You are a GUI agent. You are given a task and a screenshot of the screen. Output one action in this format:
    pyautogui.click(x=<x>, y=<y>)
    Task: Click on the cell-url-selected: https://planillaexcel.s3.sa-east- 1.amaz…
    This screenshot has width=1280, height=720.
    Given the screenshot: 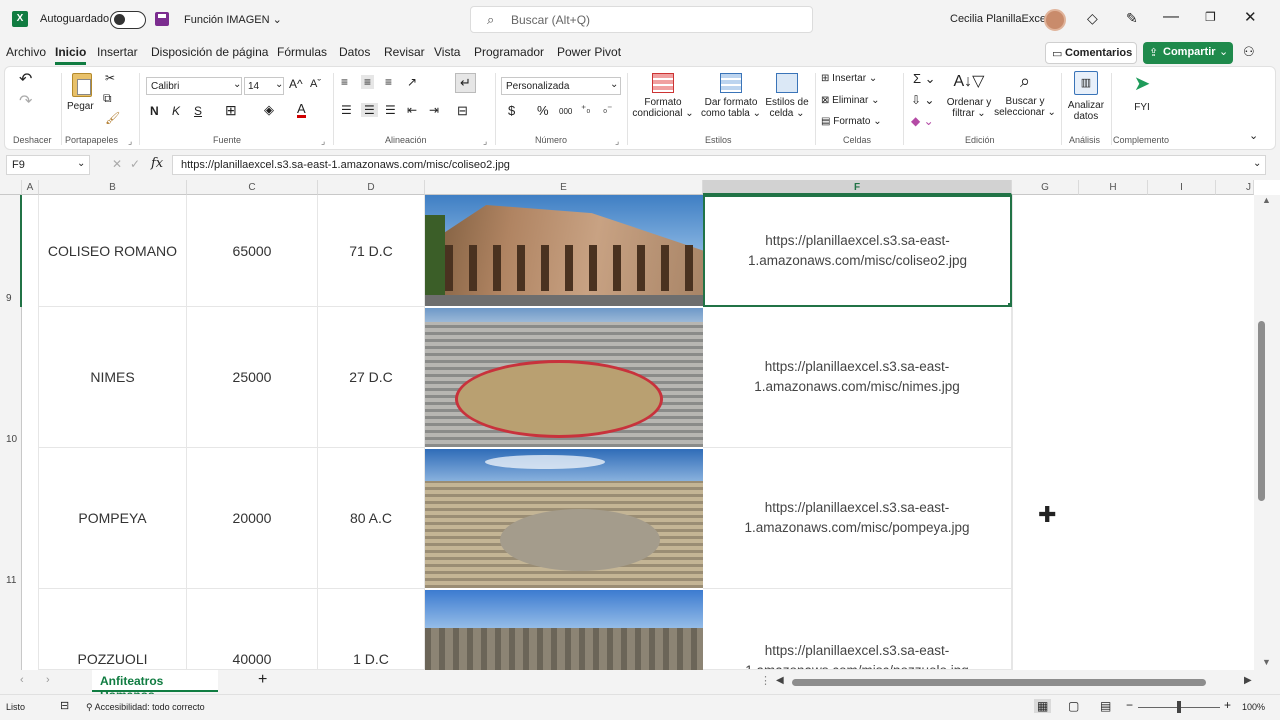 What is the action you would take?
    pyautogui.click(x=857, y=251)
    